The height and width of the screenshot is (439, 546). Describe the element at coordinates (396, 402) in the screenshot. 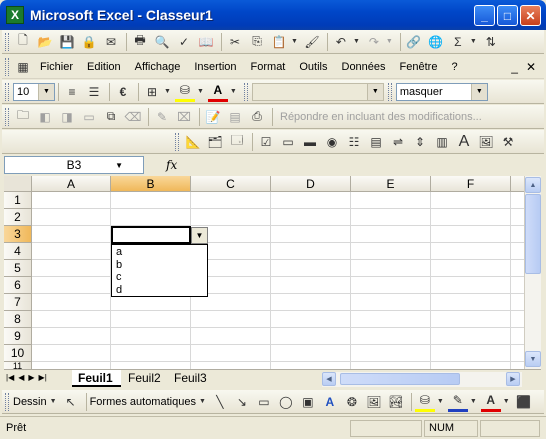

I see `picture-icon: 🏞` at that location.